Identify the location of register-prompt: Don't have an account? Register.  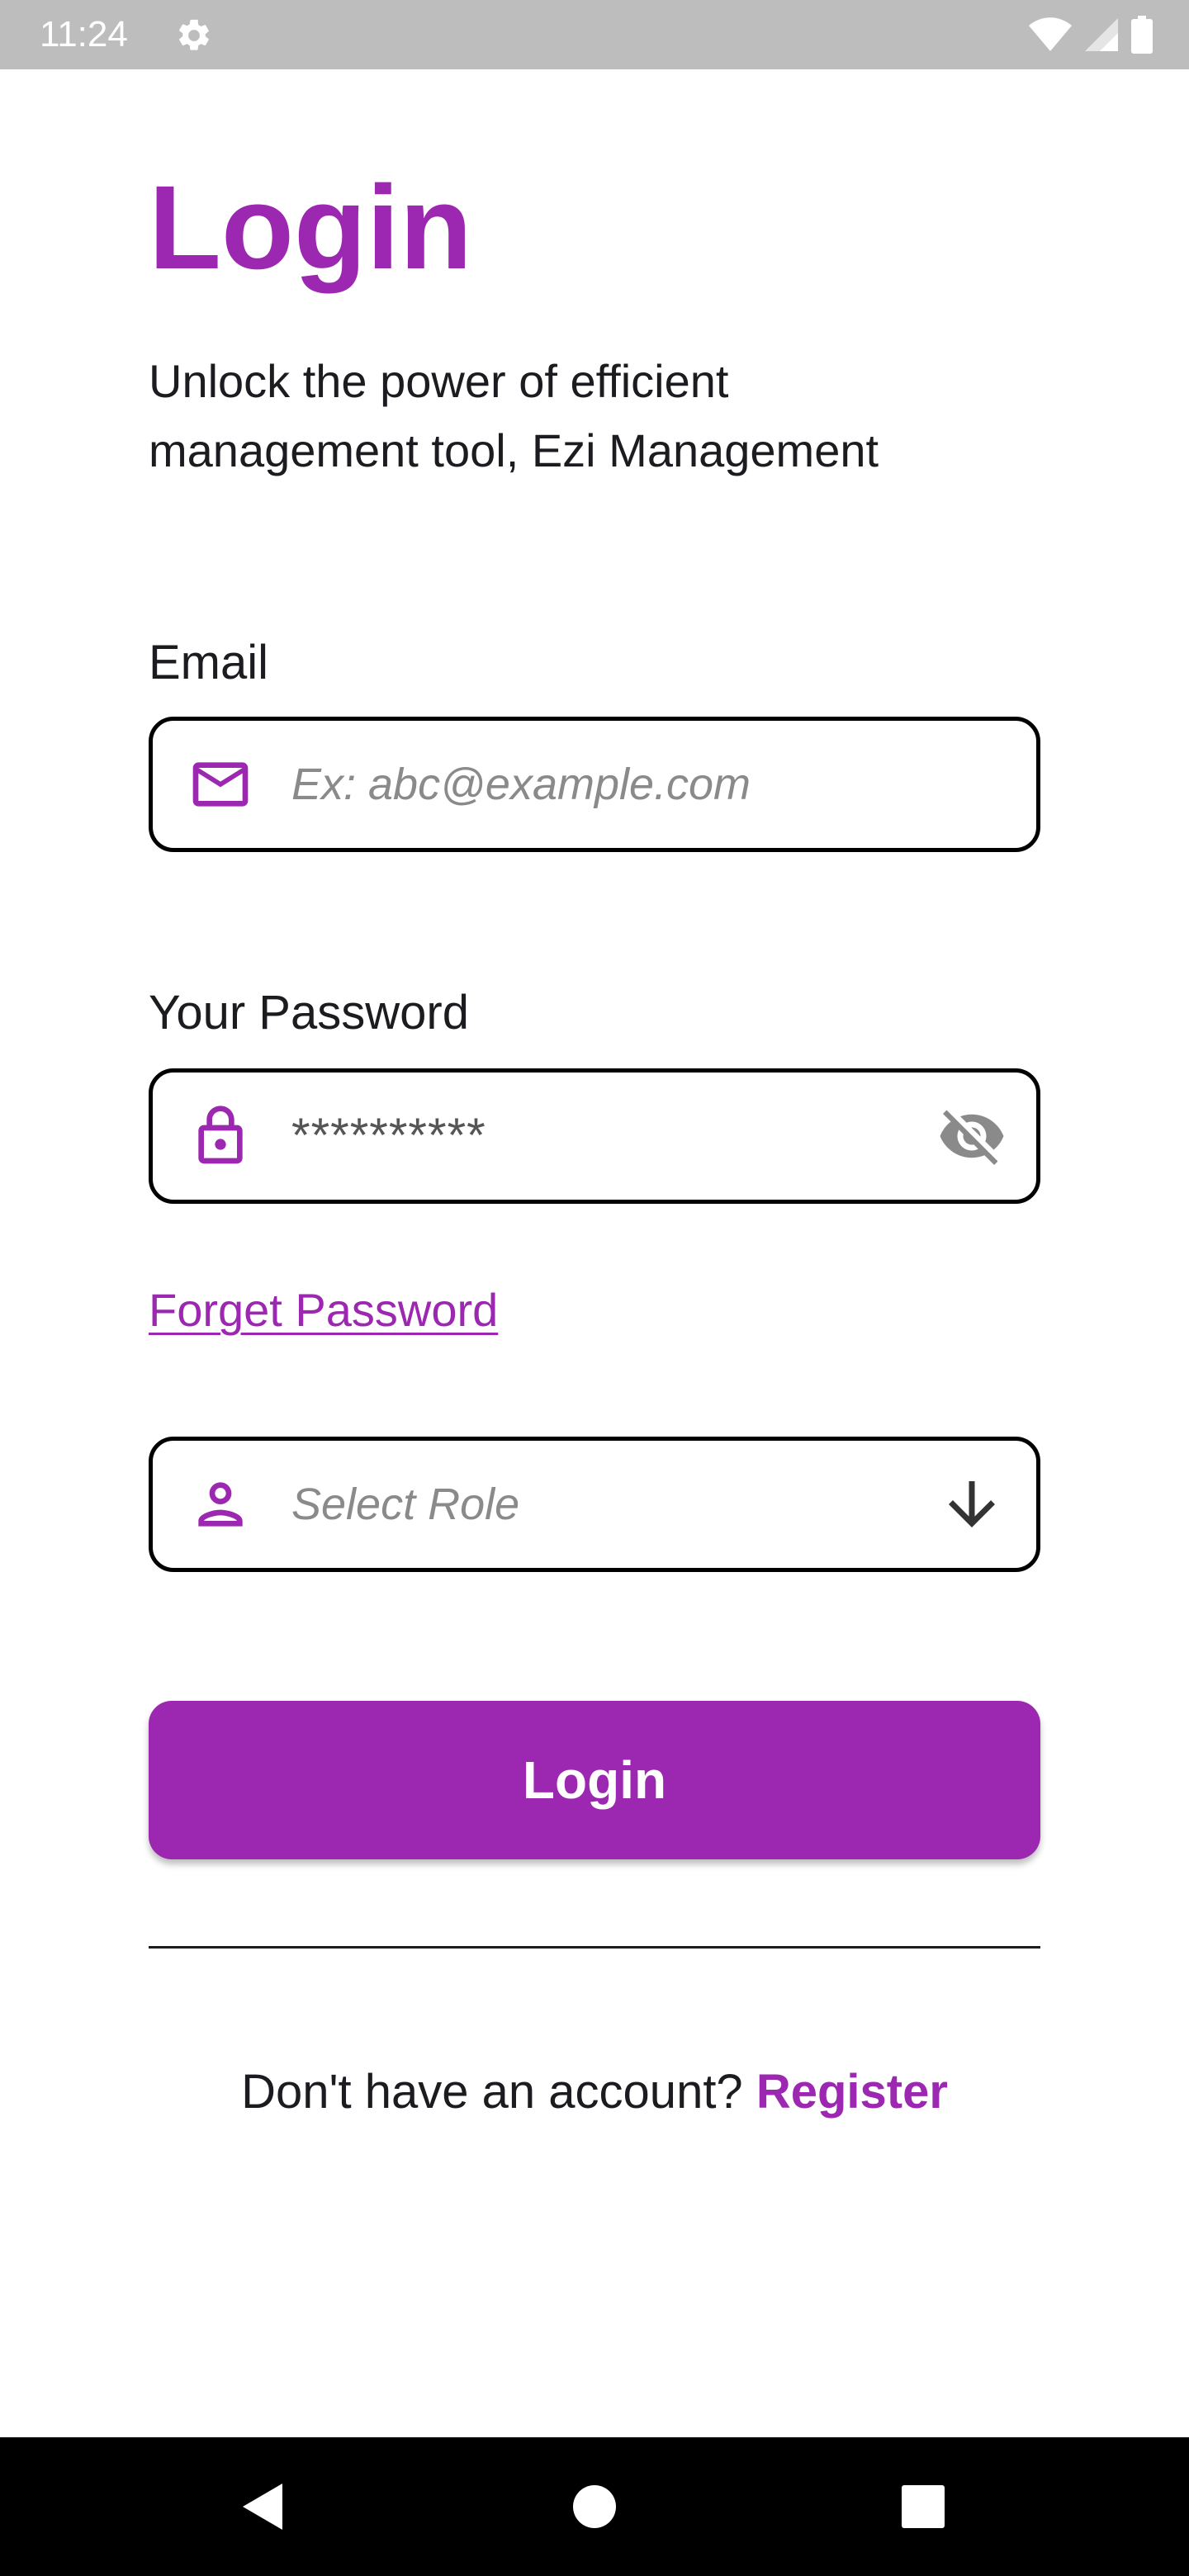
(594, 2092).